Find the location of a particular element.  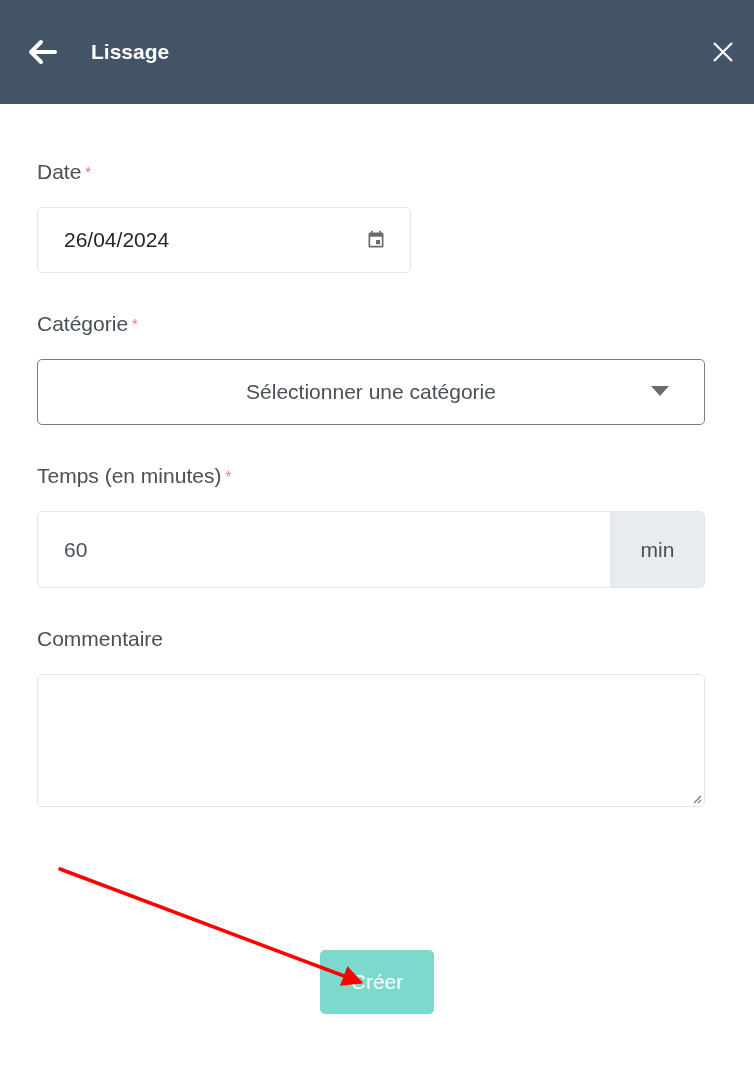

page-title: Lissage is located at coordinates (131, 52).